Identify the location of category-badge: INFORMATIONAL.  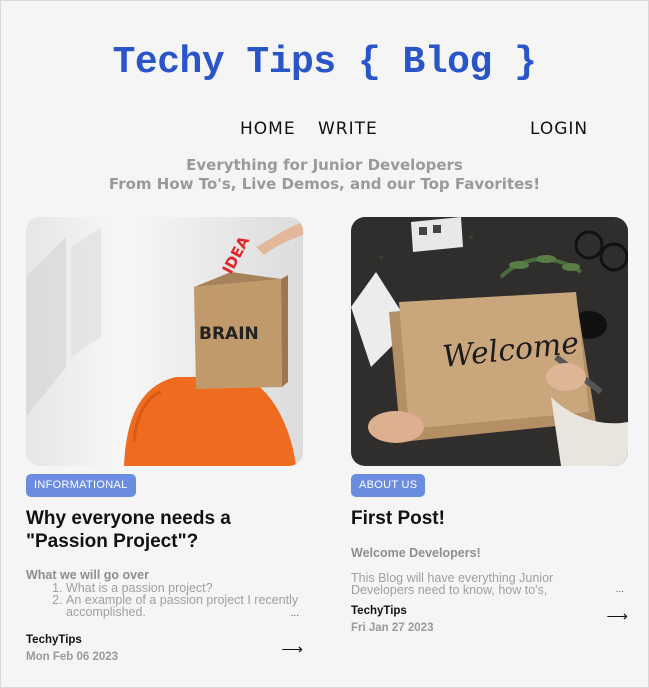
(81, 485).